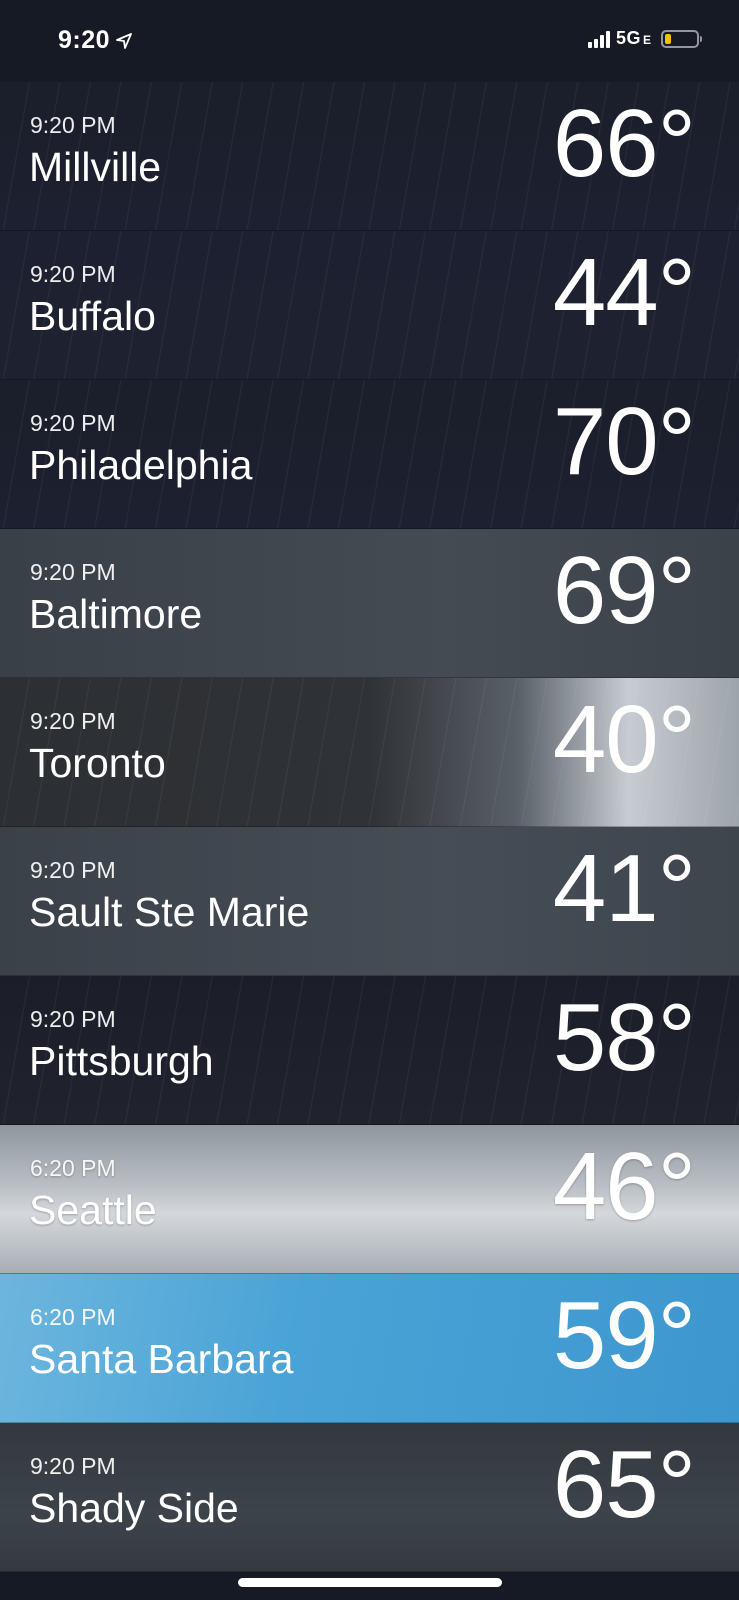  What do you see at coordinates (369, 454) in the screenshot?
I see `city-row-philadelphia: 9:20 PM Philadelphia 70°` at bounding box center [369, 454].